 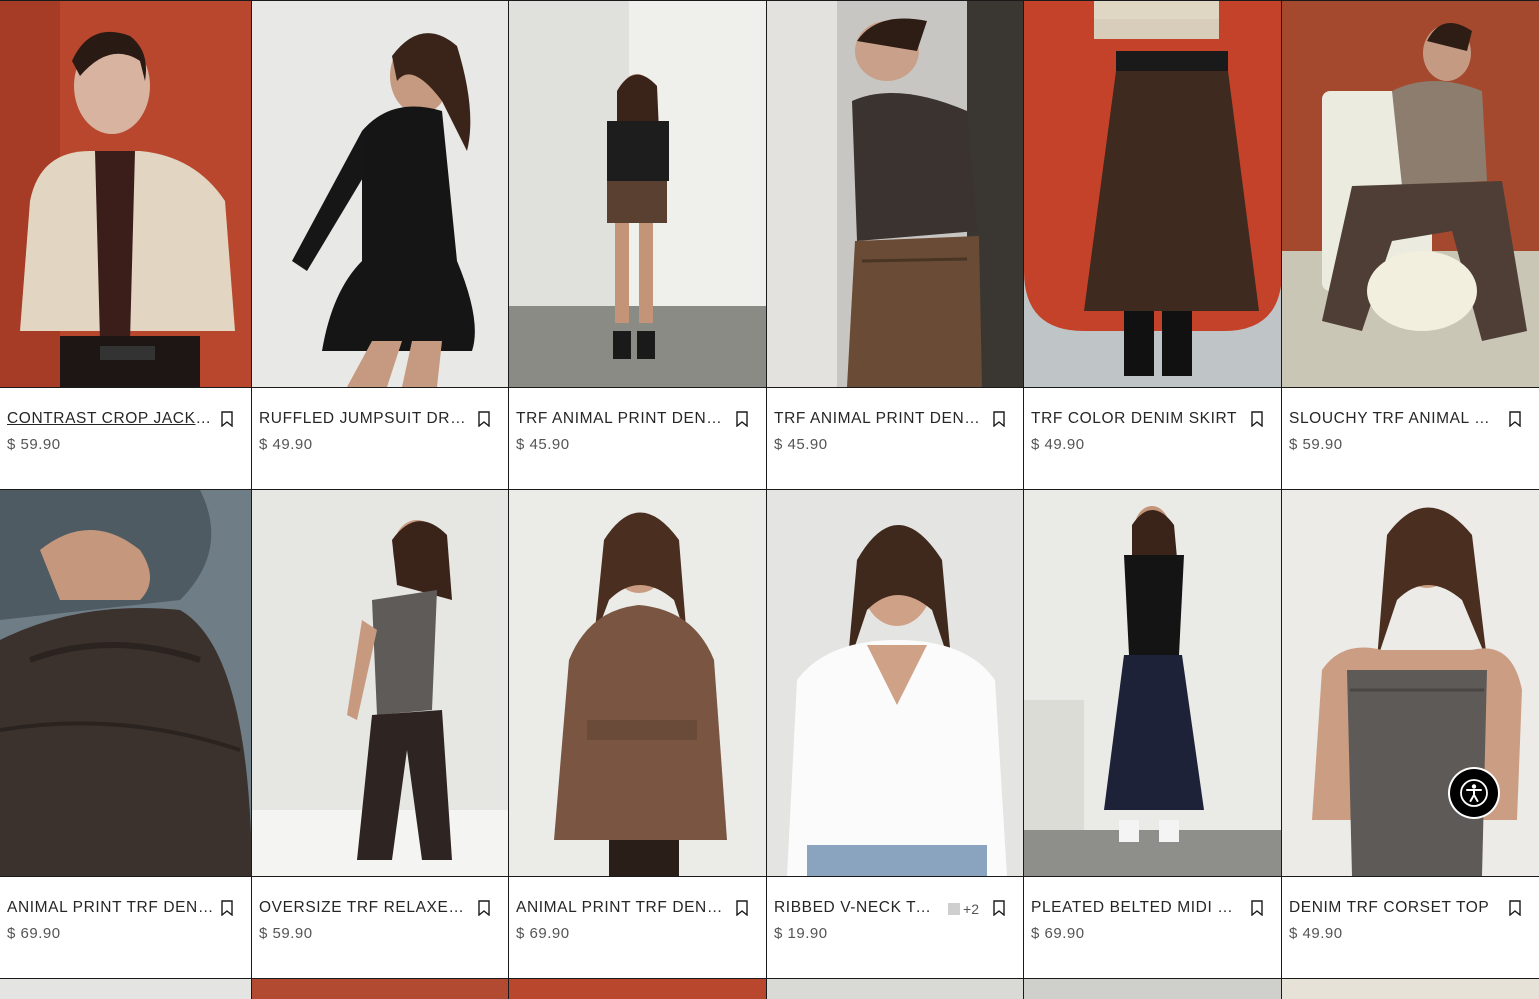 I want to click on product-name: RUFFLED JUMPSUIT DRESS, so click(x=363, y=419).